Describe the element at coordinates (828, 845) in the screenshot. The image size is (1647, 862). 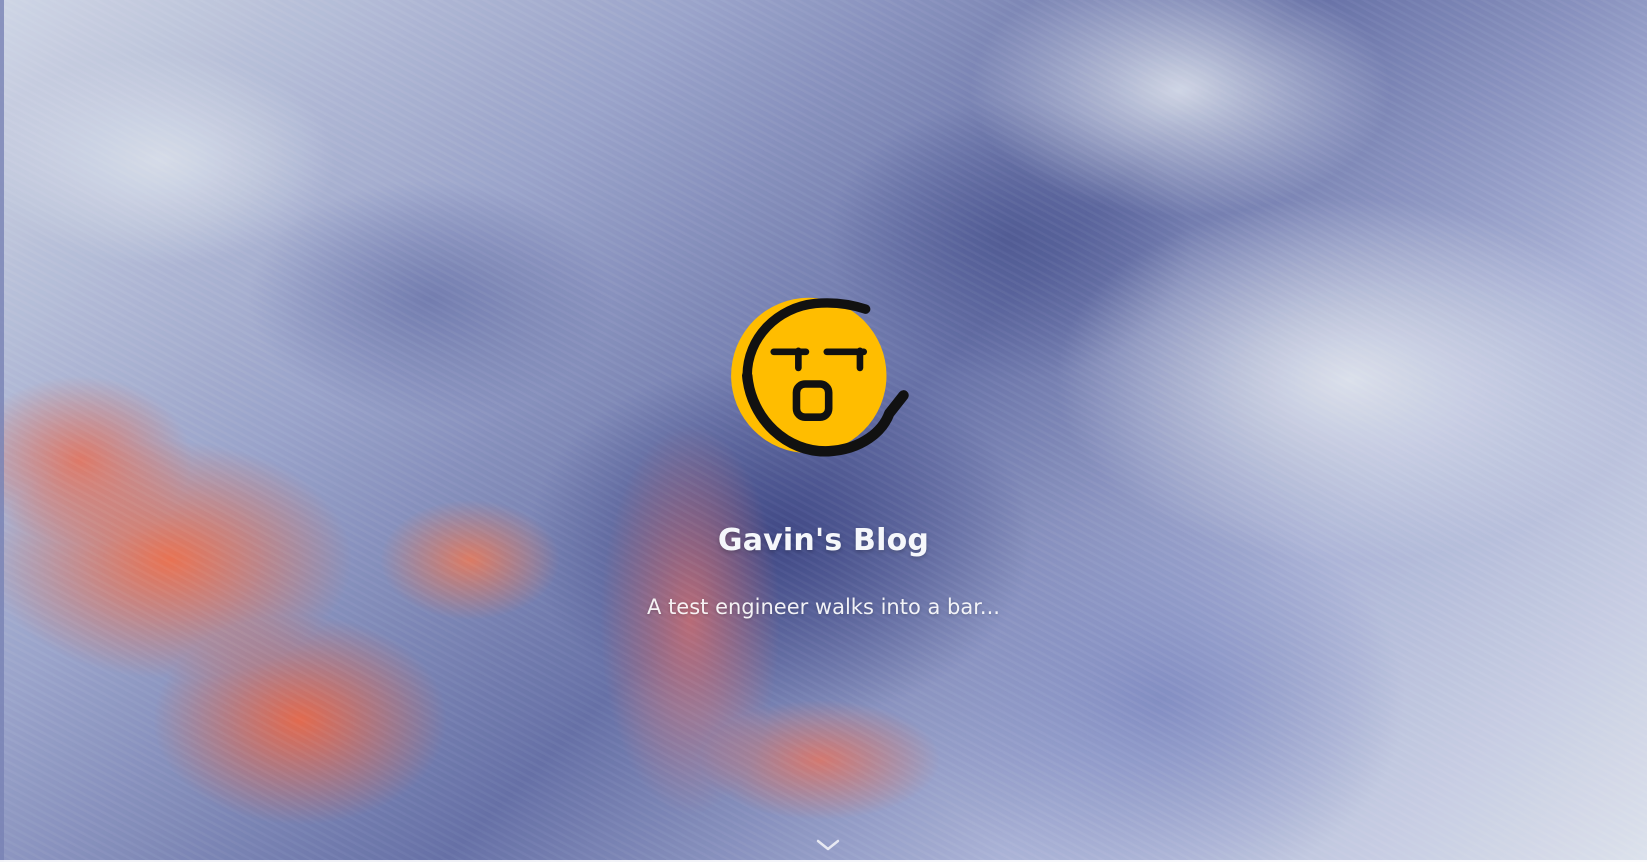
I see `chevron-down-icon` at that location.